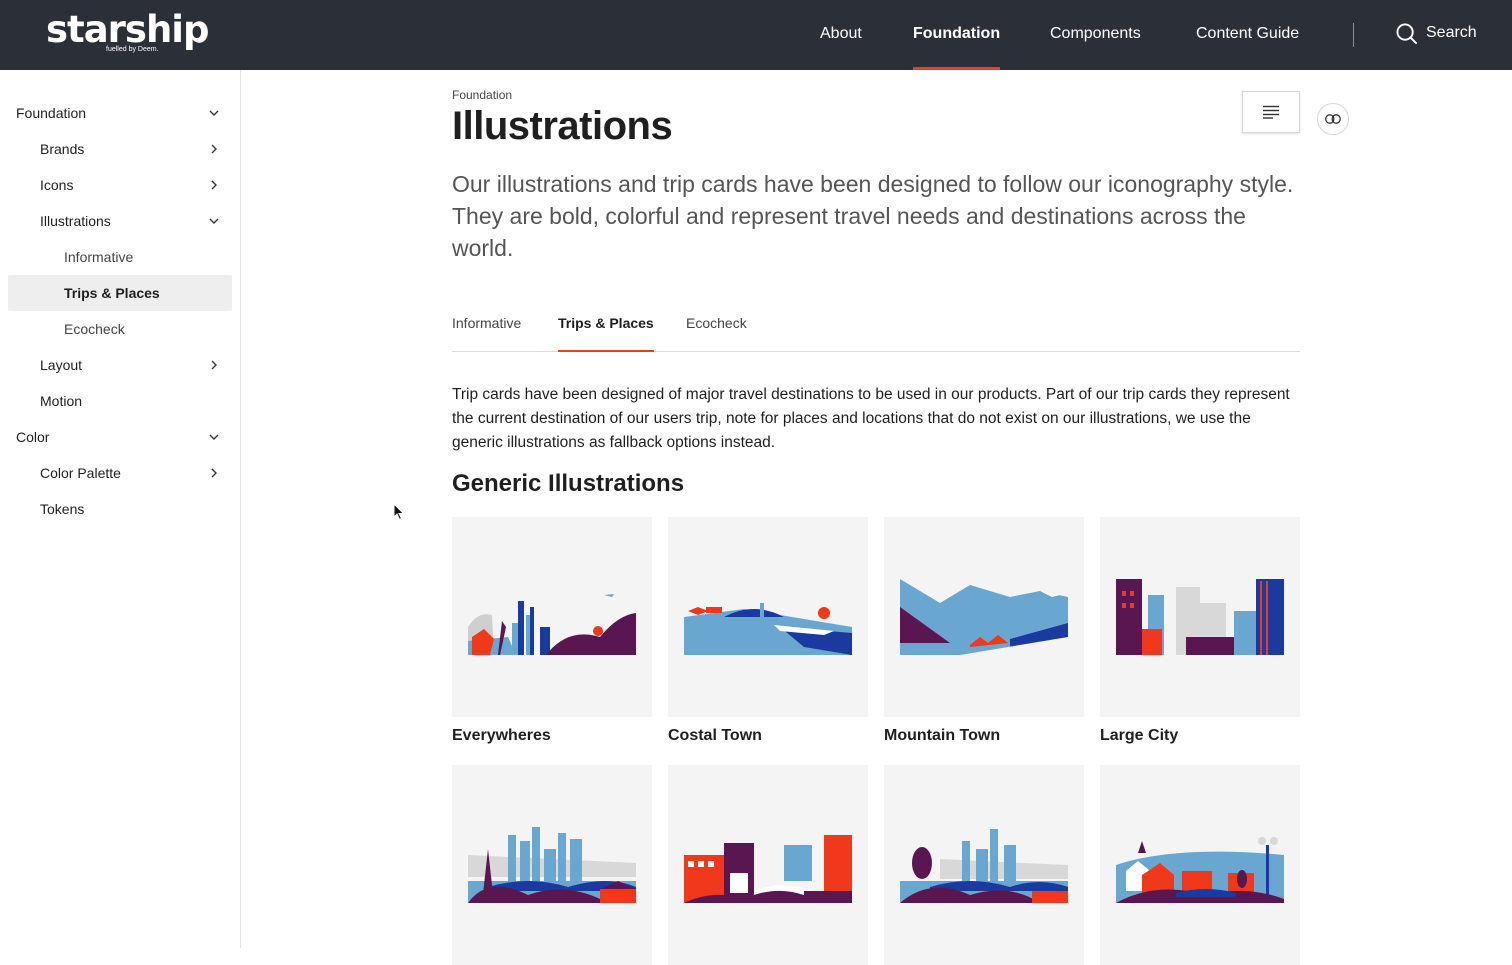  What do you see at coordinates (957, 35) in the screenshot?
I see `nav-foundation: Foundation` at bounding box center [957, 35].